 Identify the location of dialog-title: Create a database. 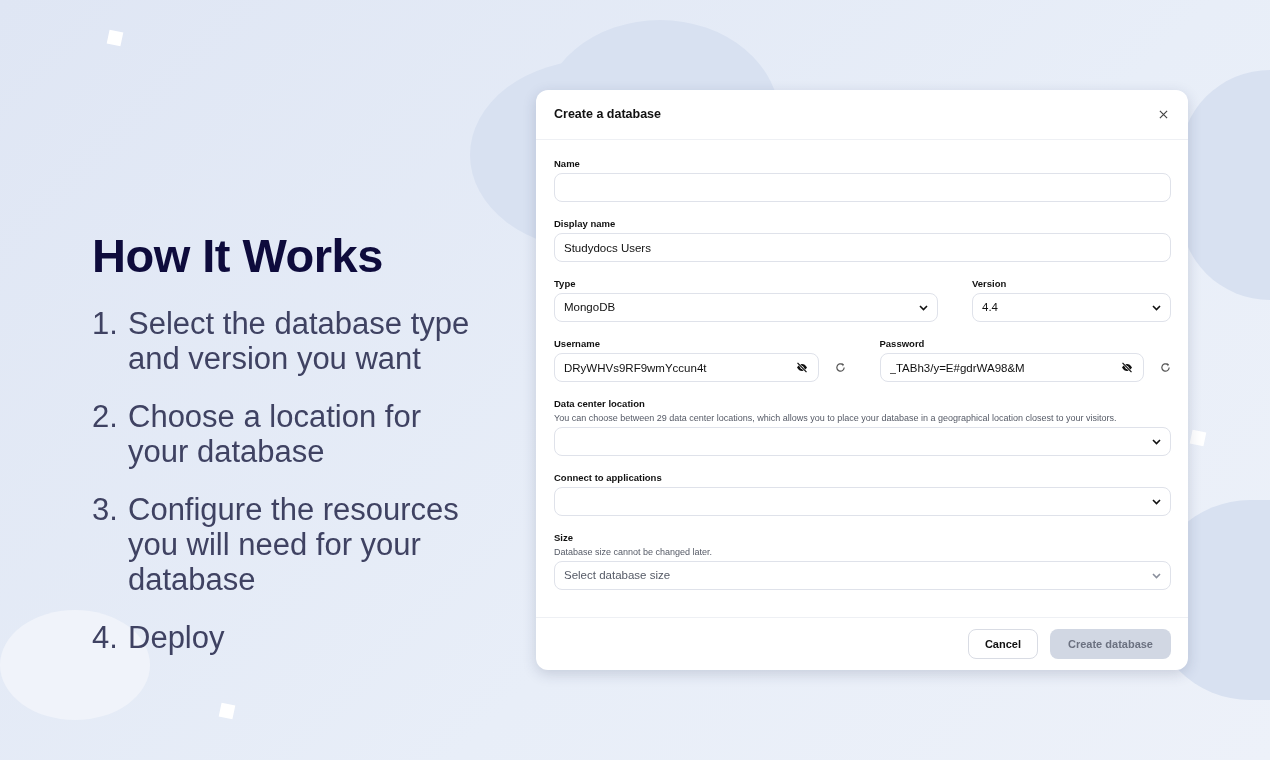
(607, 115).